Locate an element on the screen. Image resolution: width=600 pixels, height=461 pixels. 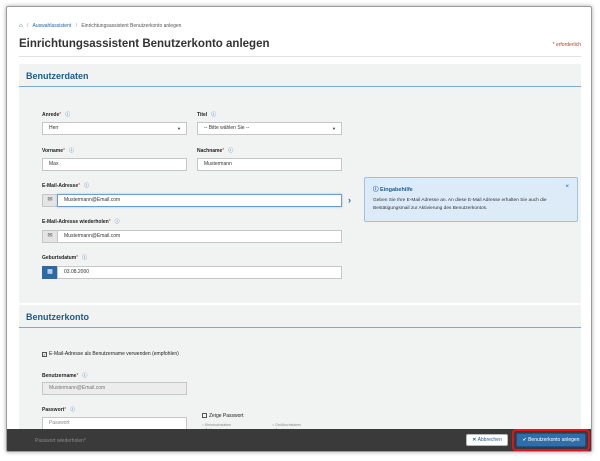
titel-label: Titel ⓘ is located at coordinates (207, 115).